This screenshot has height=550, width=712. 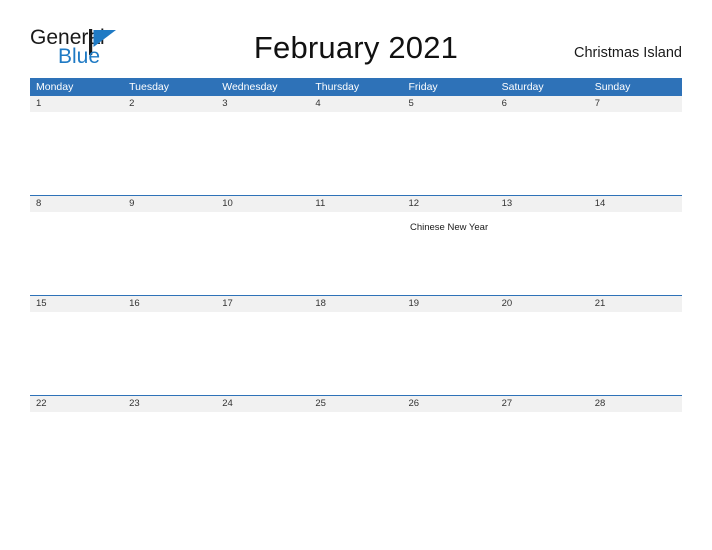 I want to click on weekday-thursday: Thursday, so click(x=337, y=87).